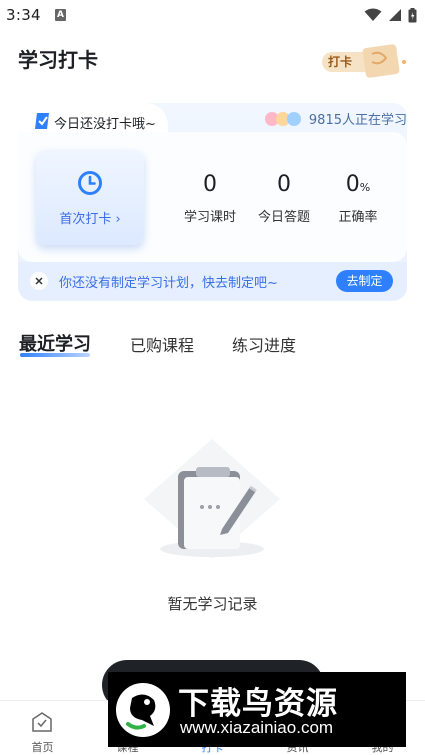 This screenshot has width=425, height=755. I want to click on study-plan-text: 你还没有制定学习计划，快去制定吧~, so click(168, 283).